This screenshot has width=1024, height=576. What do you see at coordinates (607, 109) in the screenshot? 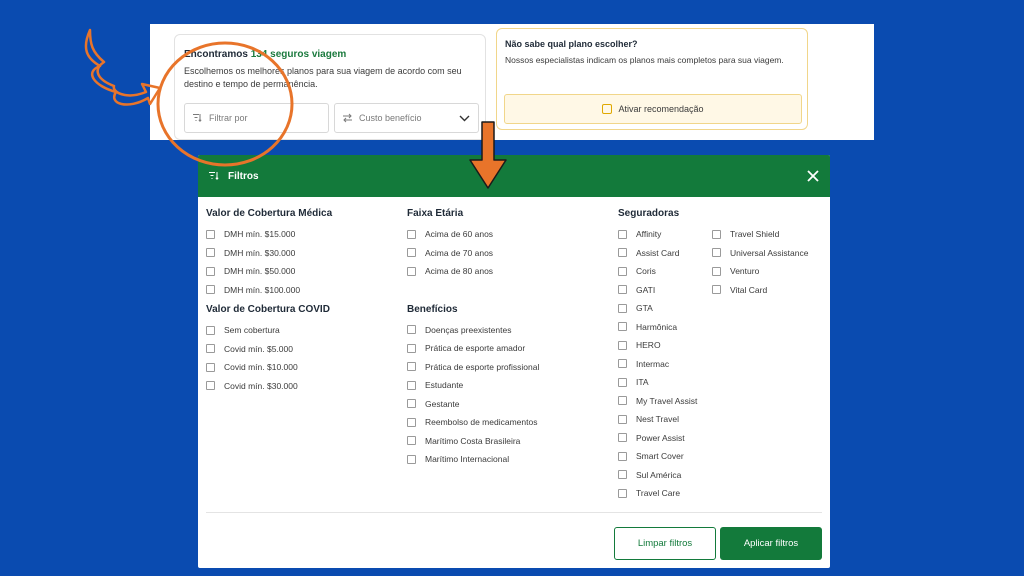
I see `recommendation-checkbox` at bounding box center [607, 109].